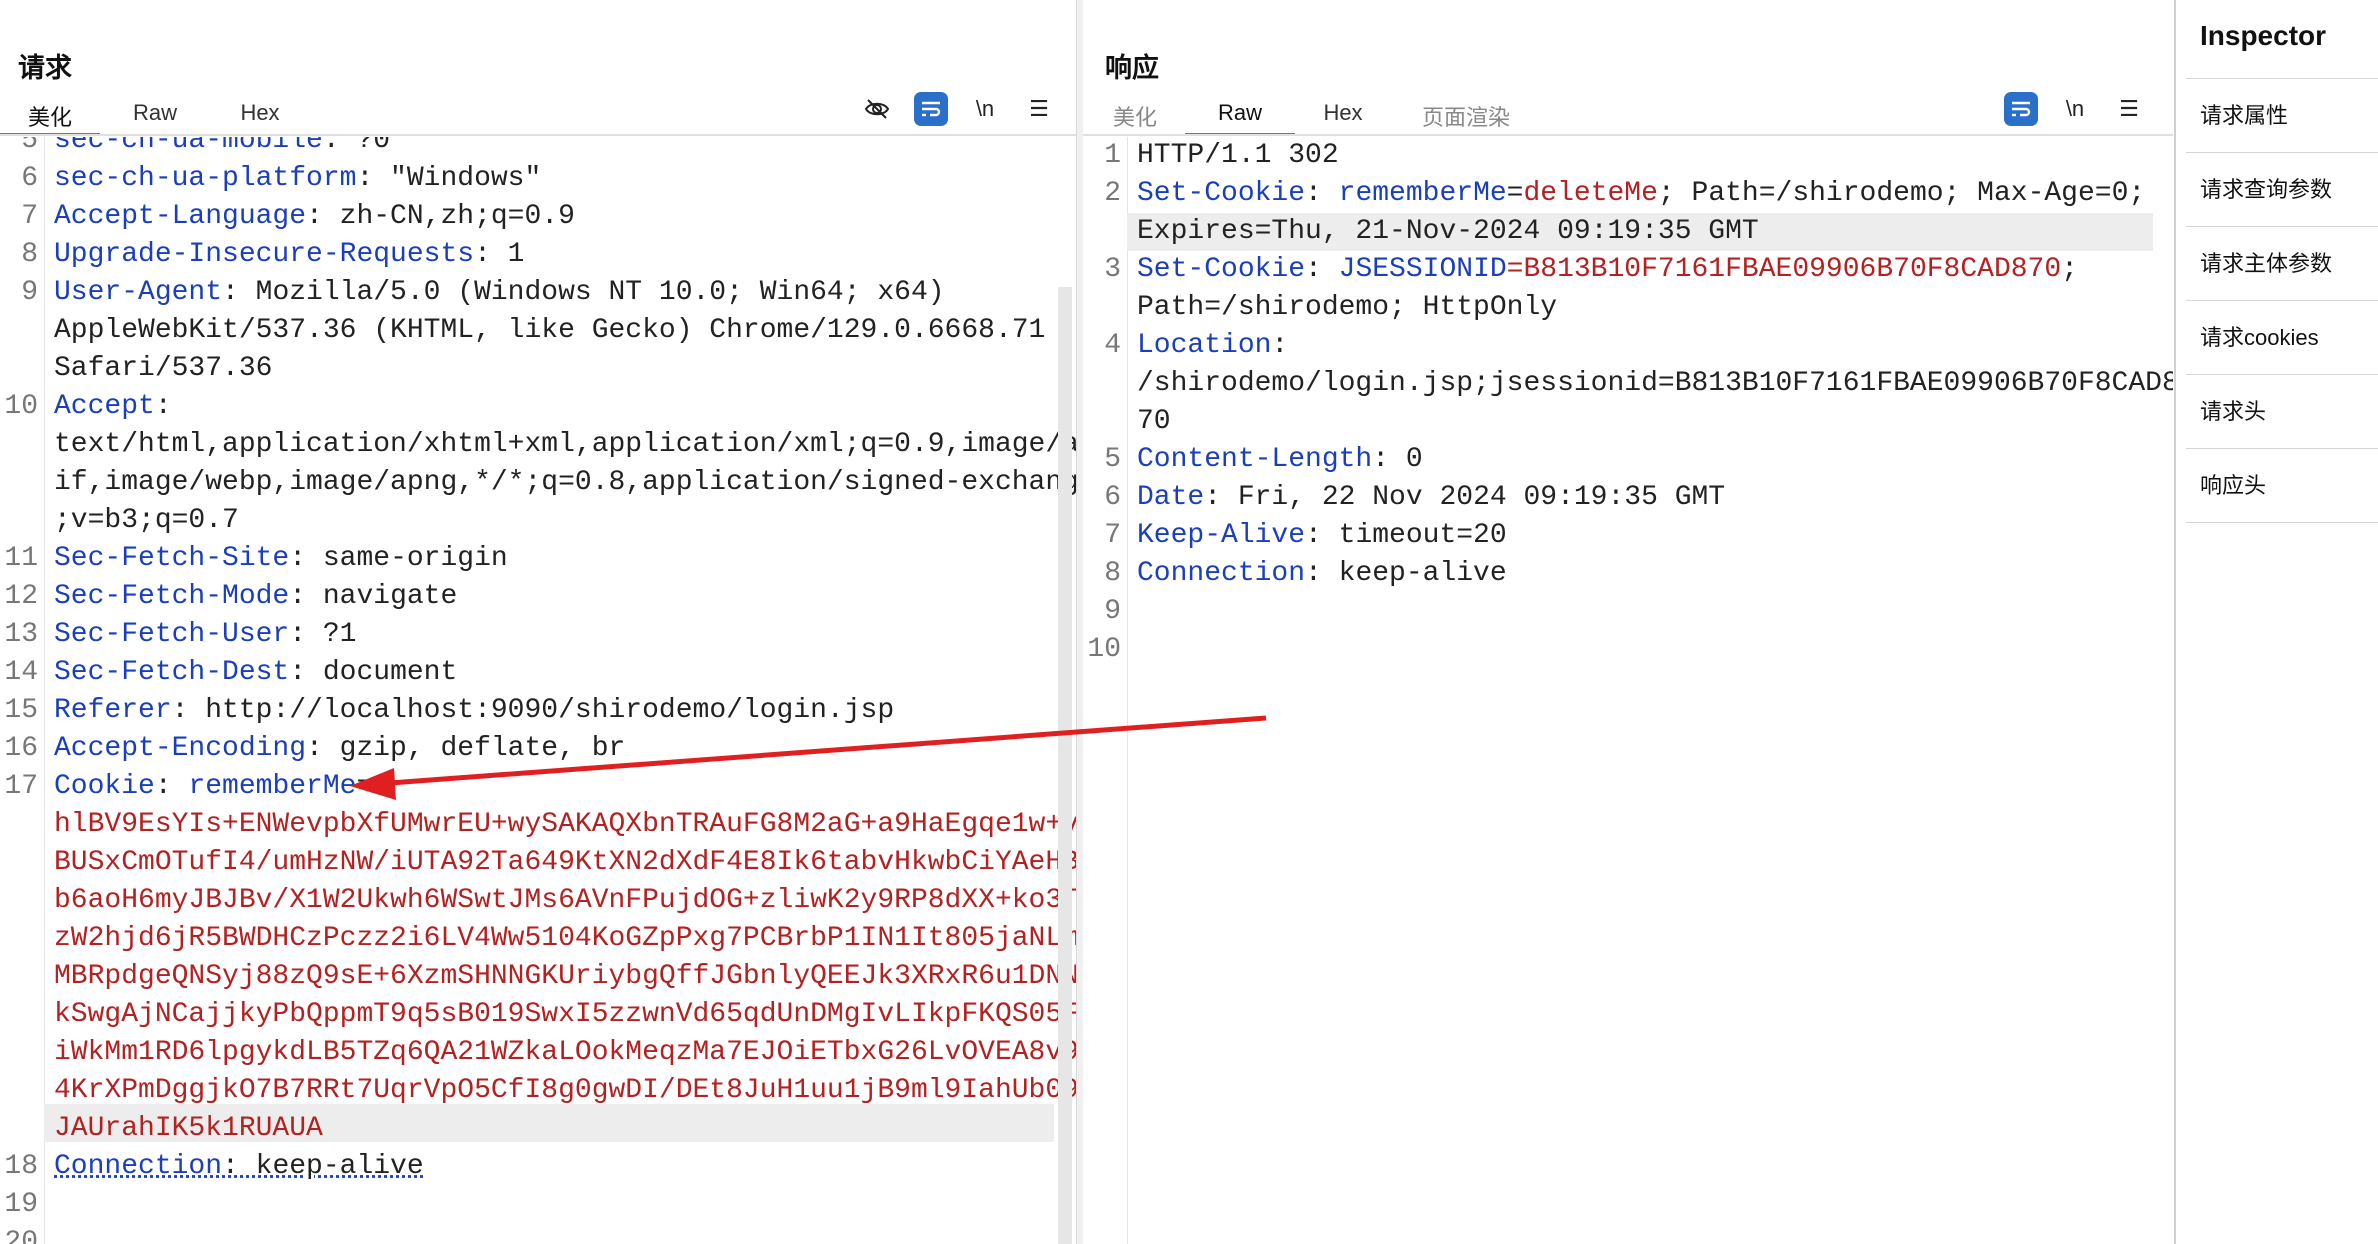 The image size is (2378, 1244). I want to click on header-key: Content-Length, so click(1254, 459).